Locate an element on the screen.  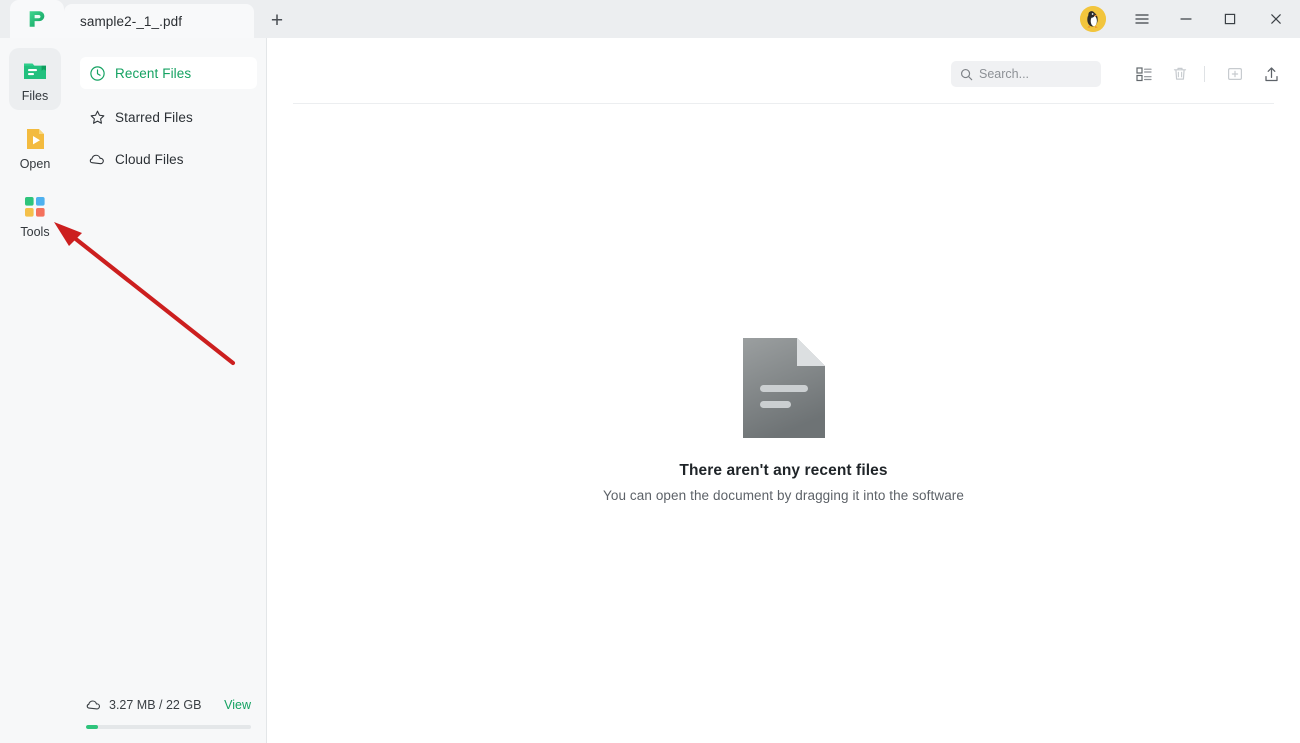
document-placeholder-icon is located at coordinates (783, 388).